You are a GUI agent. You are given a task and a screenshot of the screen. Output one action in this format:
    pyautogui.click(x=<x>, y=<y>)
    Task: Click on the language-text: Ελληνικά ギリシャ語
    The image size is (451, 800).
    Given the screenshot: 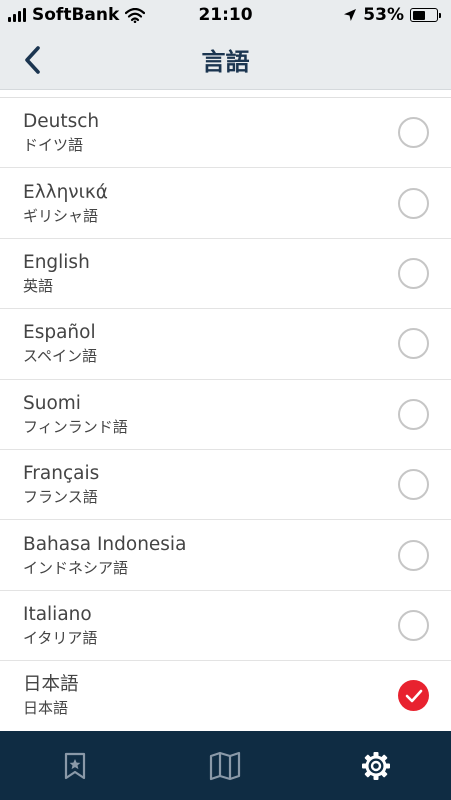 What is the action you would take?
    pyautogui.click(x=65, y=203)
    